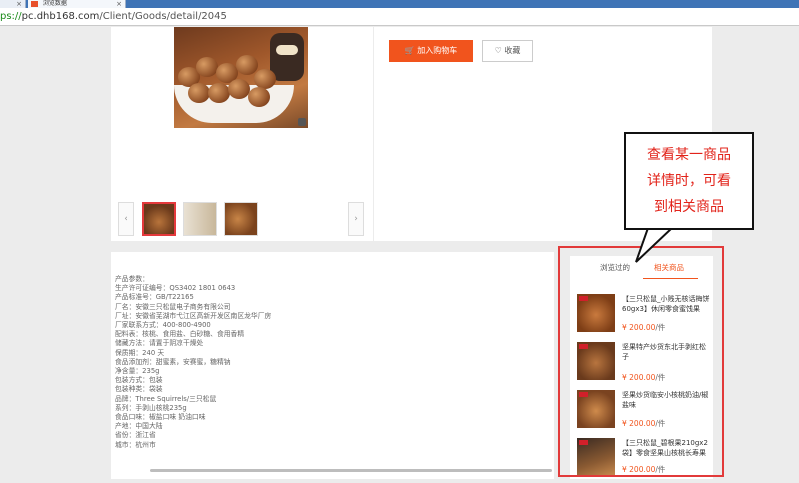  What do you see at coordinates (689, 207) in the screenshot?
I see `annotation-line: 到相关商品` at bounding box center [689, 207].